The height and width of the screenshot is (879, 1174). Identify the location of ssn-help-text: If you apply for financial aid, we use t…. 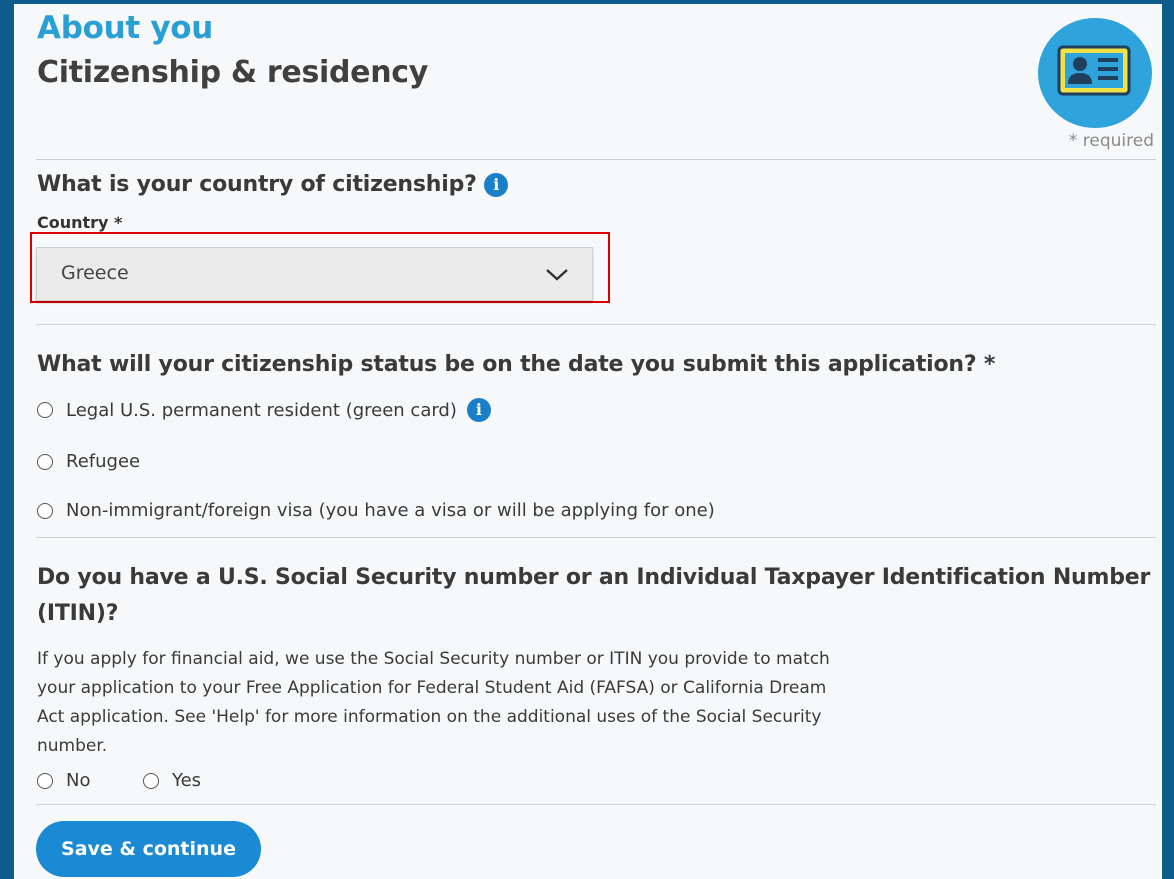
(462, 703).